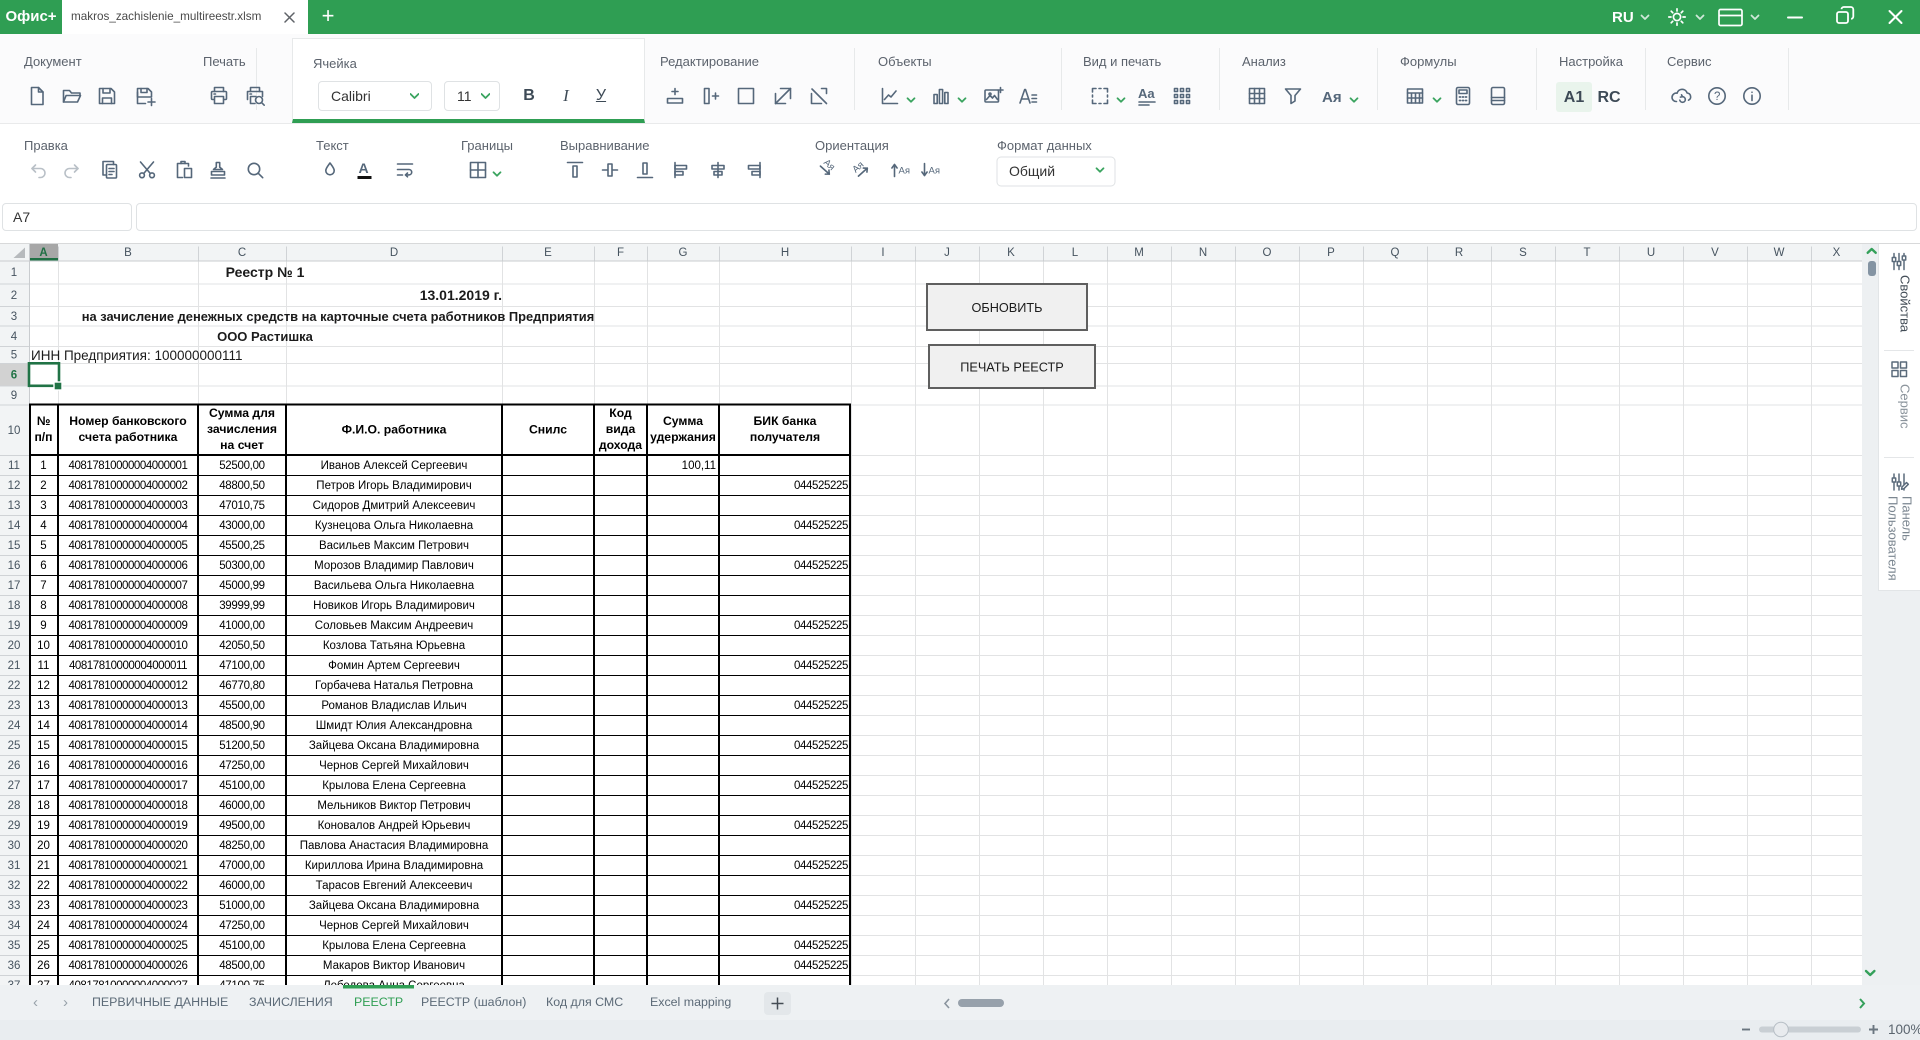  Describe the element at coordinates (785, 253) in the screenshot. I see `svg-text: H` at that location.